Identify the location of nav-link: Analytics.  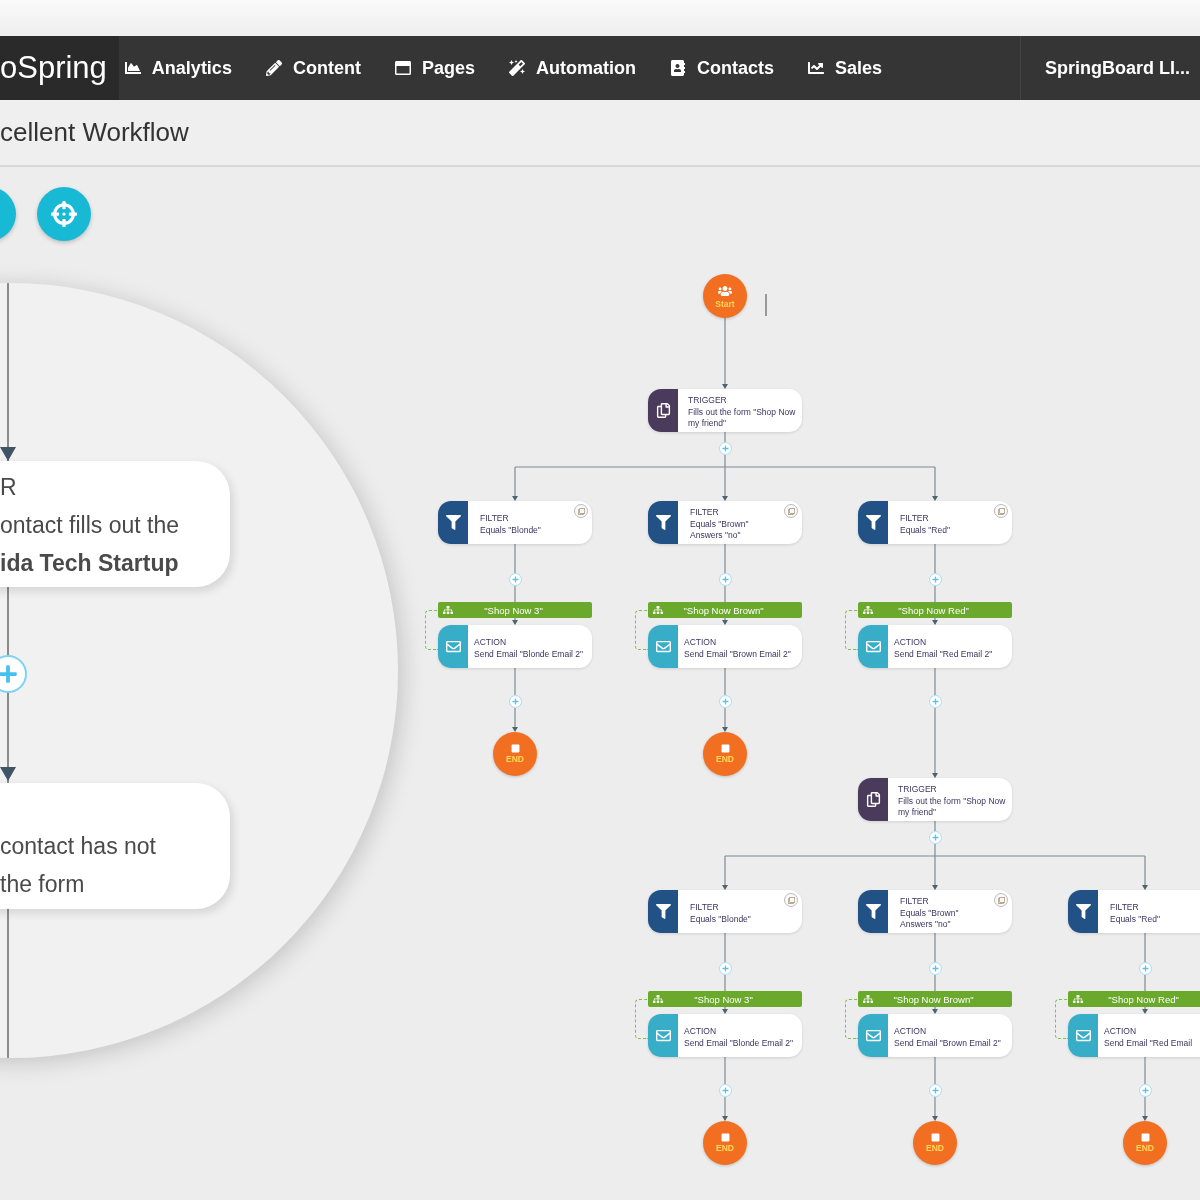
(178, 68).